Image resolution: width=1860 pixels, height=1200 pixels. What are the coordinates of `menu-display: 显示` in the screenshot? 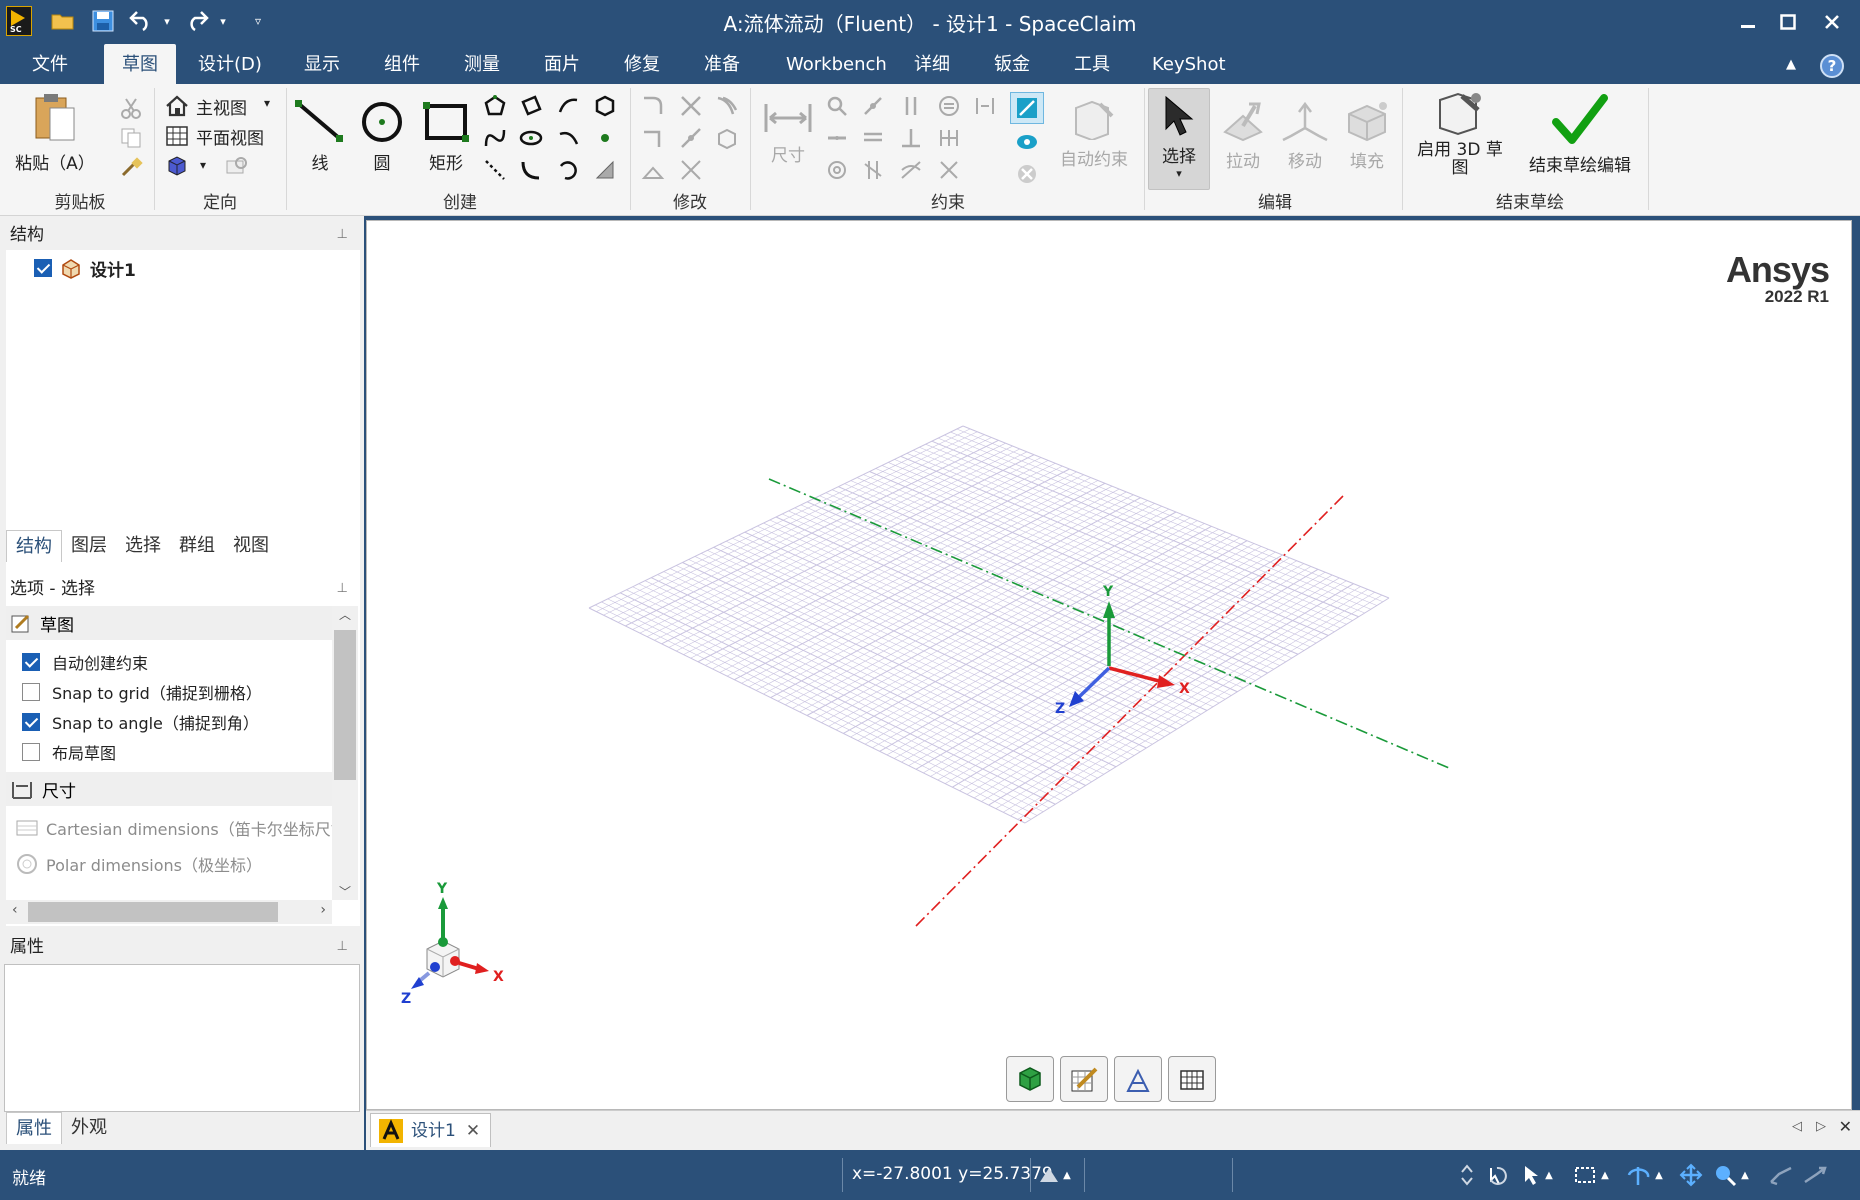 It's located at (322, 64).